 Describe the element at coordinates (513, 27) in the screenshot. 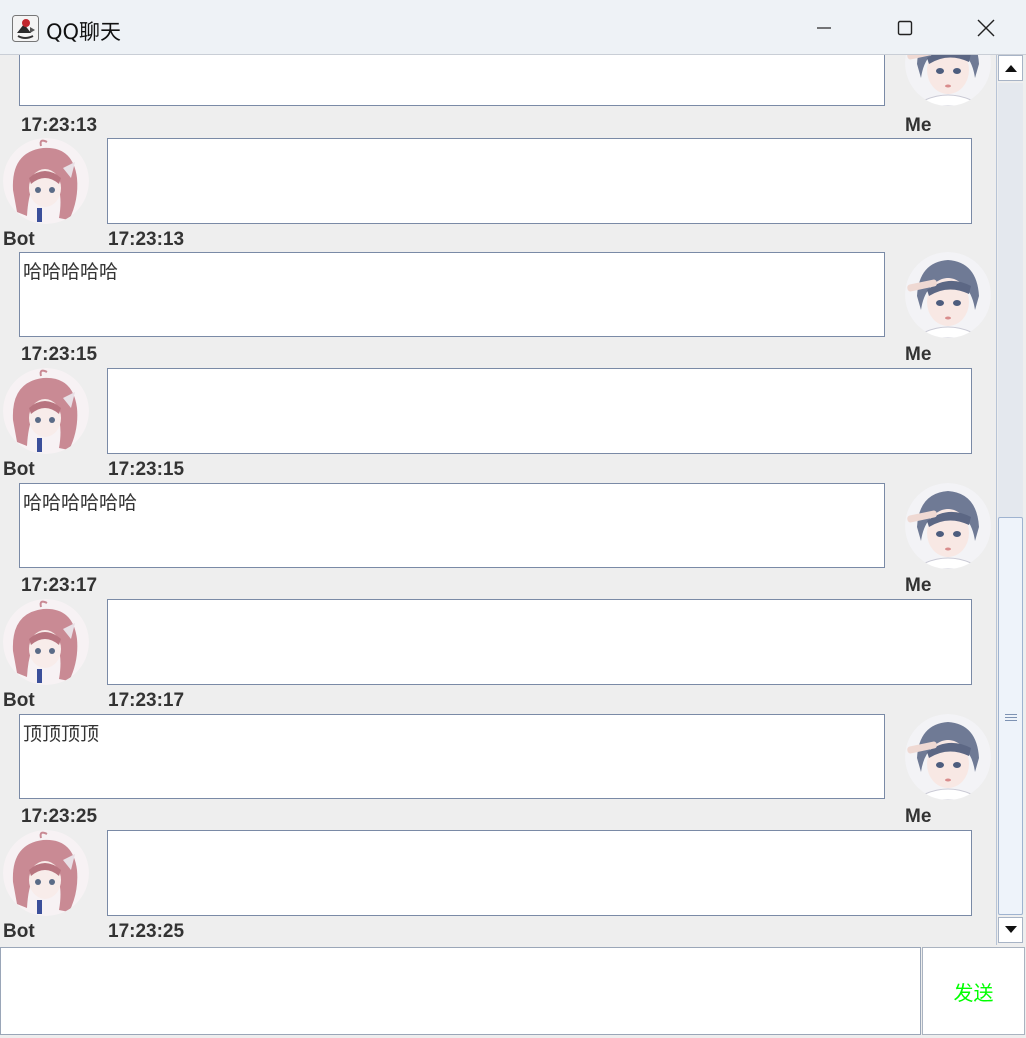

I see `title-bar: QQ聊天` at that location.